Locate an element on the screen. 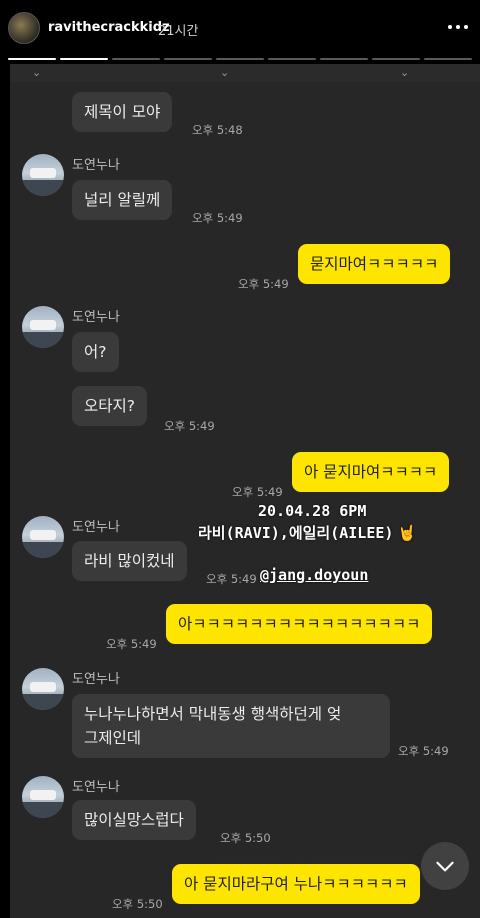 This screenshot has height=918, width=480. story-header: ravithecrackkidz 21시간 is located at coordinates (240, 31).